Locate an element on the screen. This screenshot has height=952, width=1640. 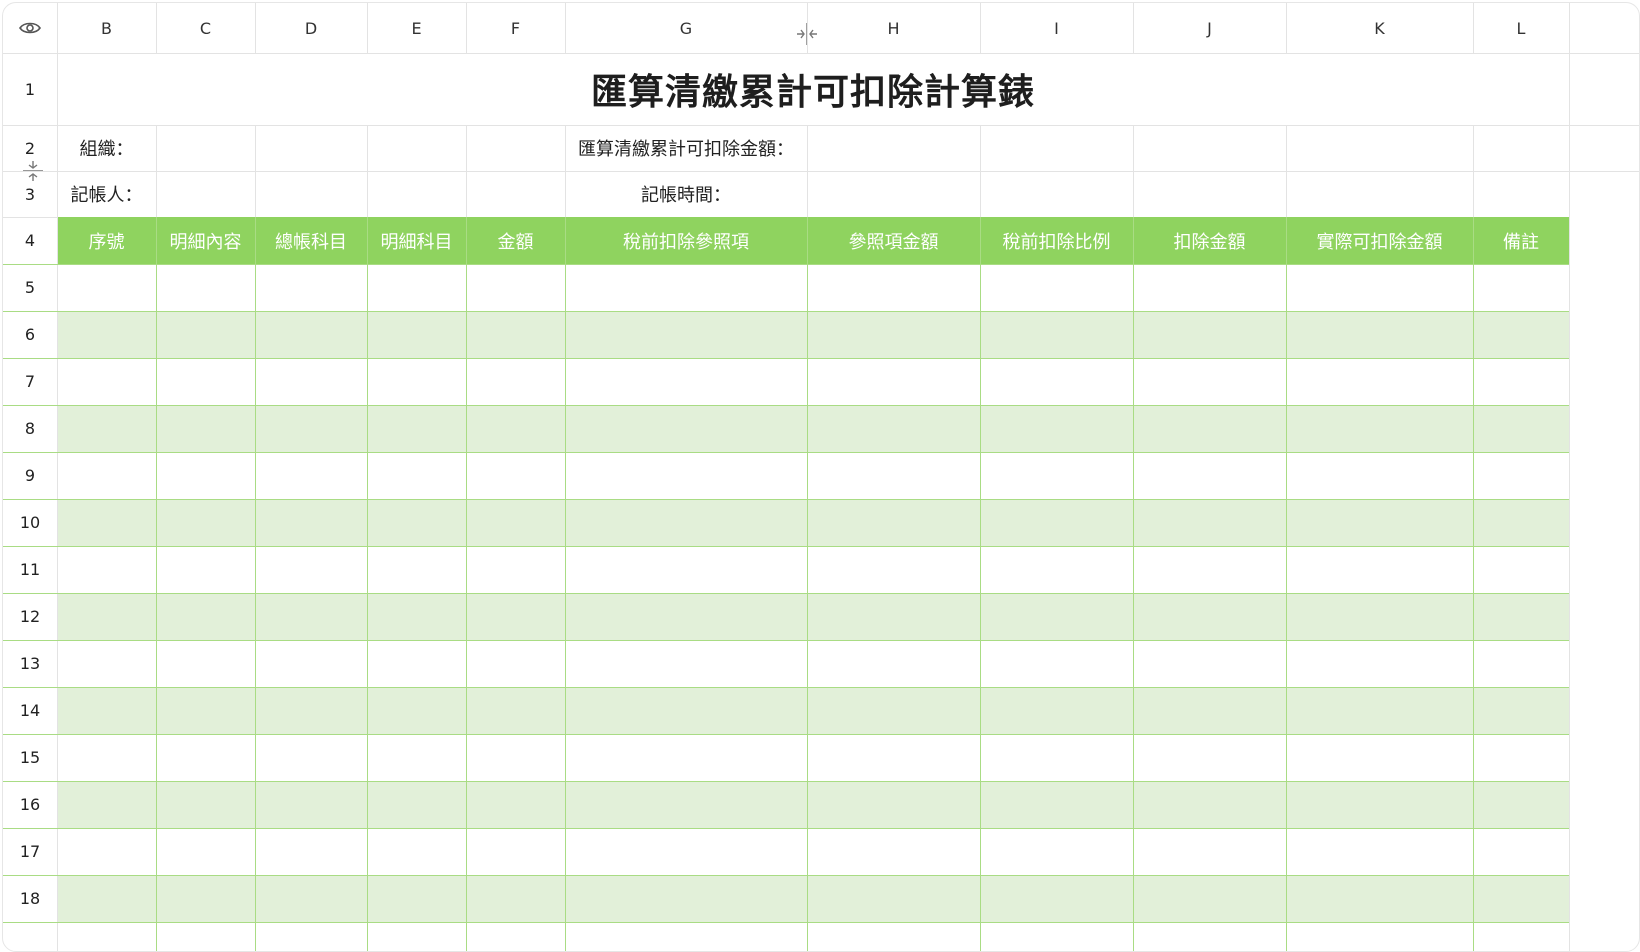
sheet-title: 匯算清繳累計可扣除計算錶 is located at coordinates (813, 89).